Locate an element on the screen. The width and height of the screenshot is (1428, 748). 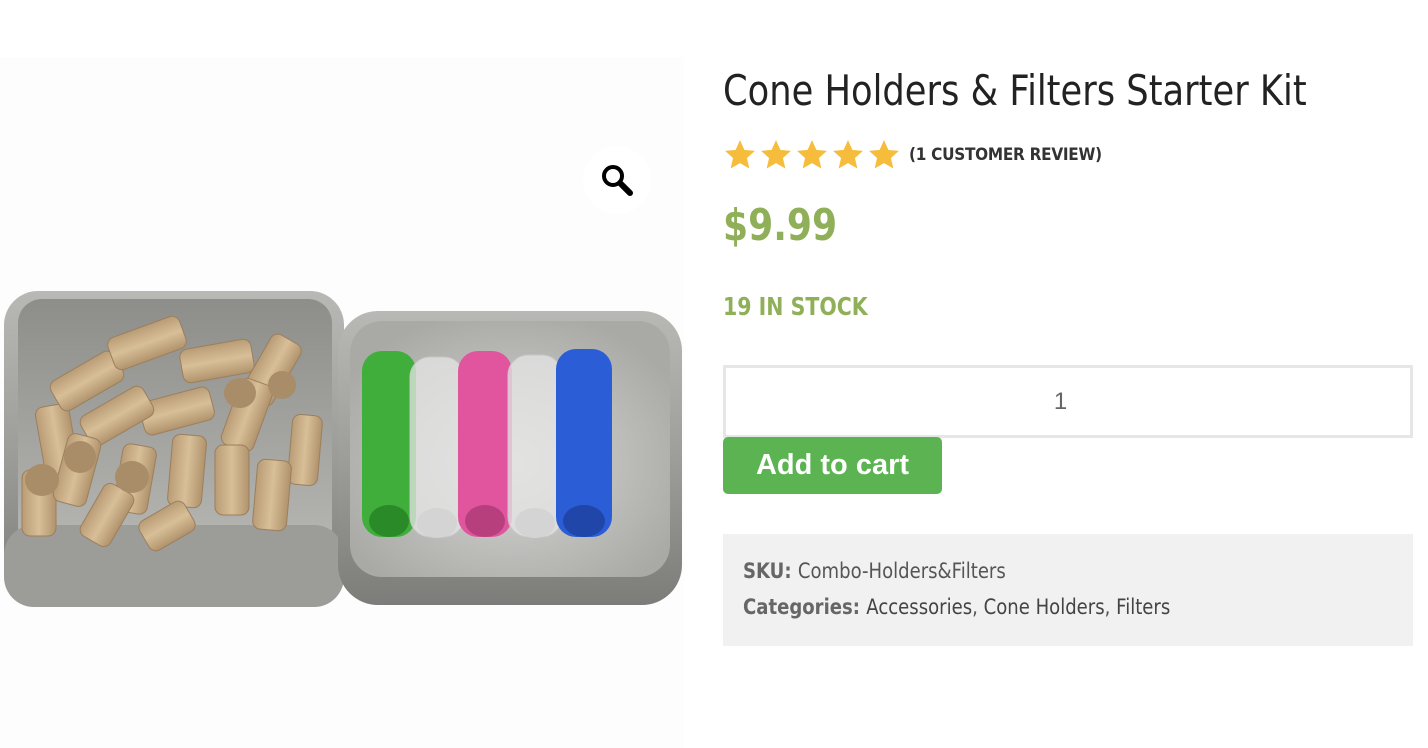
category-link-cone-holders: Cone Holders is located at coordinates (1044, 607).